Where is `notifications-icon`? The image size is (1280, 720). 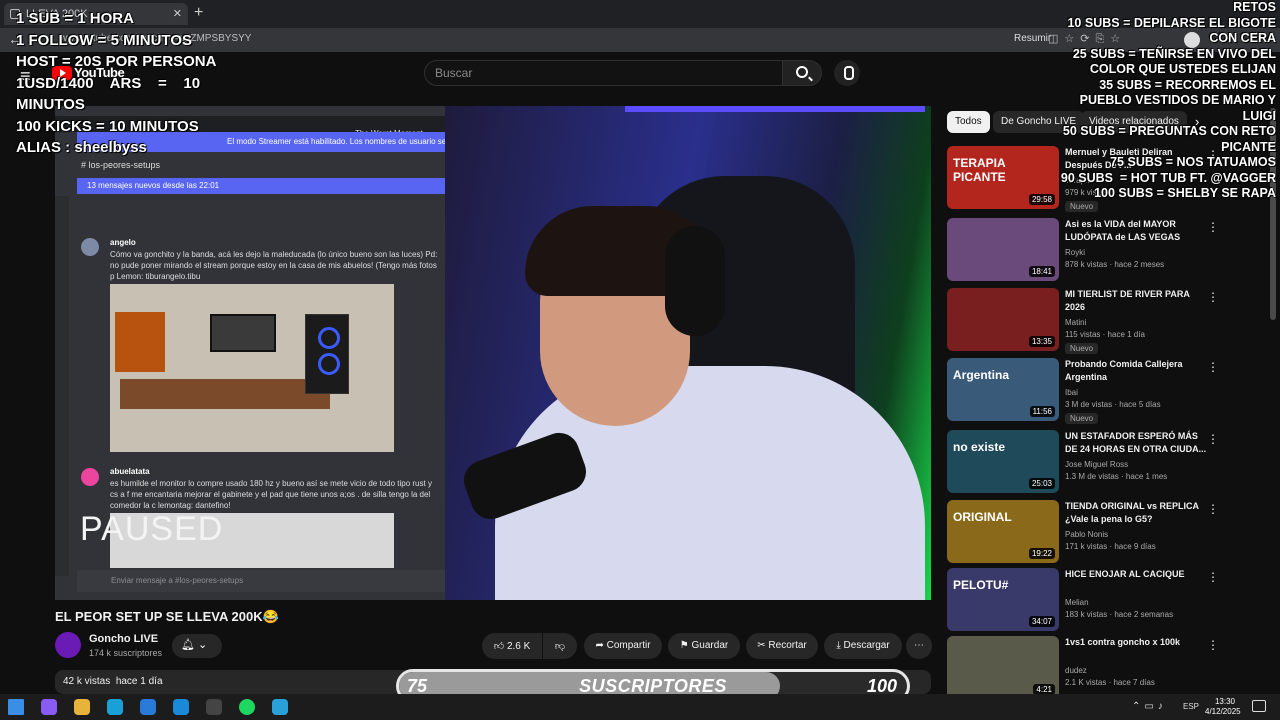 notifications-icon is located at coordinates (1259, 706).